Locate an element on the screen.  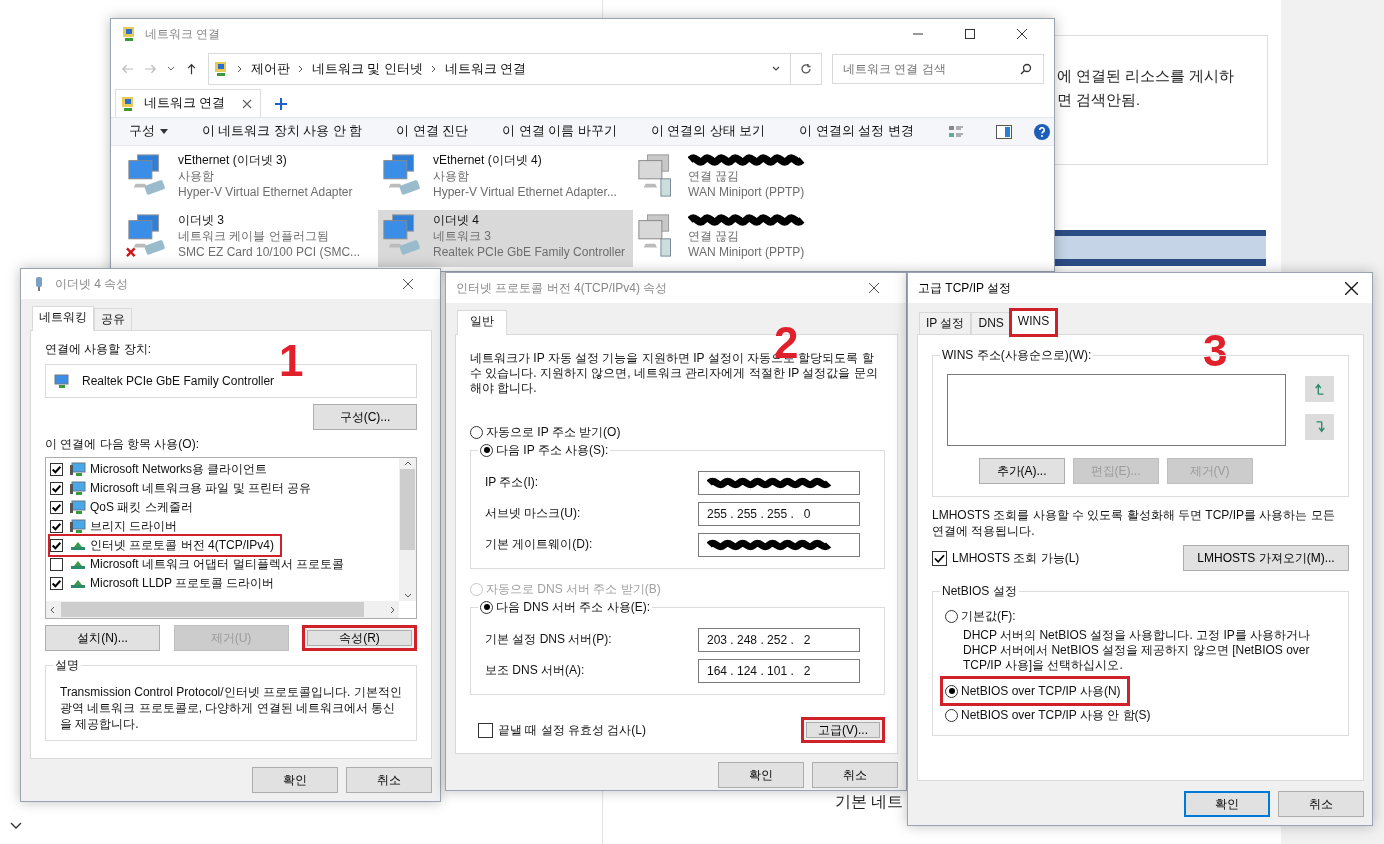
radio-option: NetBIOS over TCP/IP 사용 안 함(S) is located at coordinates (1050, 715).